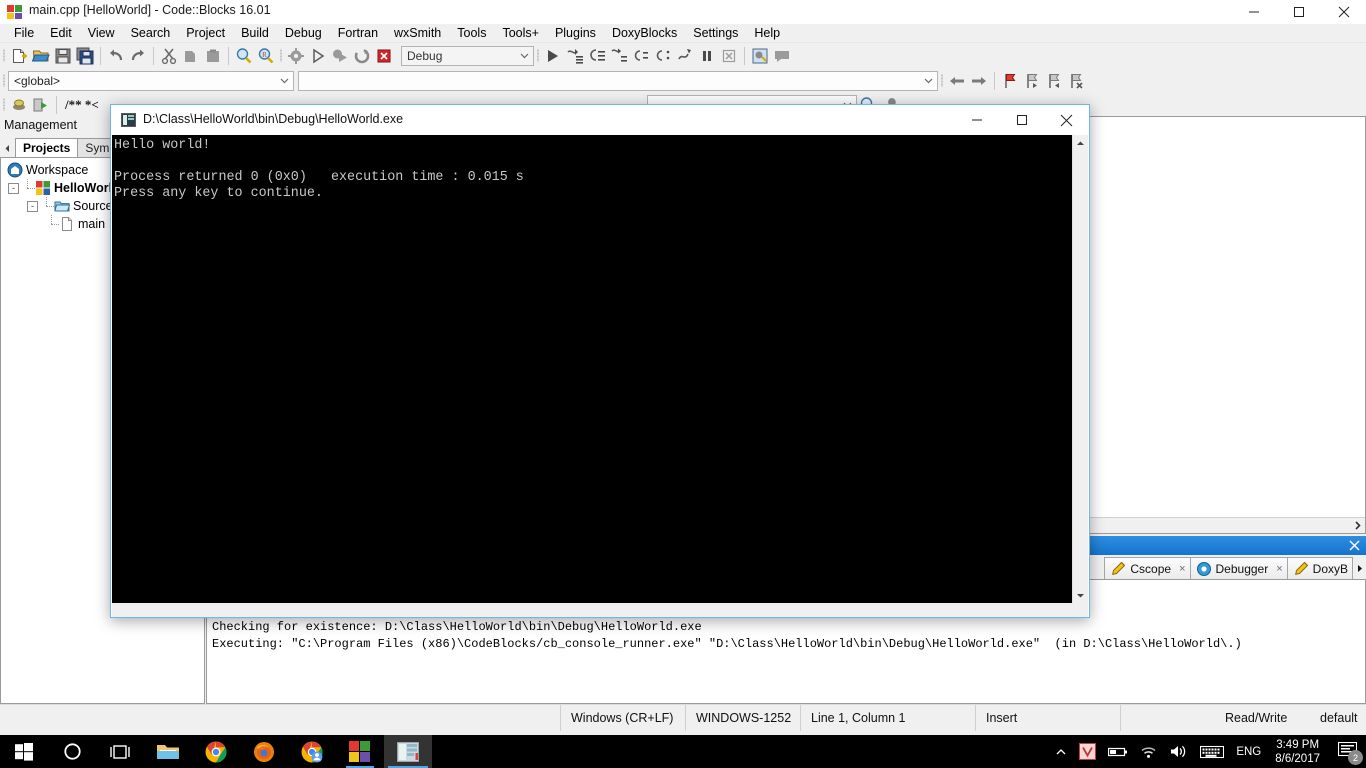  I want to click on debug-stop-icon, so click(729, 56).